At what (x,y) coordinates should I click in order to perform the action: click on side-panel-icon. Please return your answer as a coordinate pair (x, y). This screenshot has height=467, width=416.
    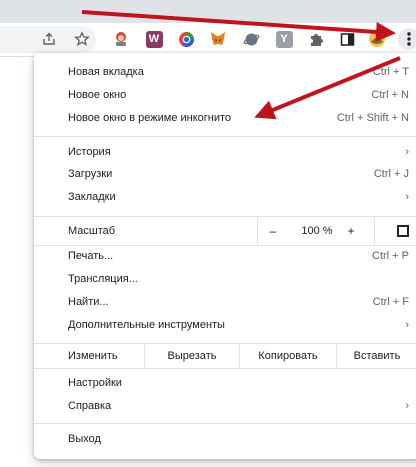
    Looking at the image, I should click on (347, 39).